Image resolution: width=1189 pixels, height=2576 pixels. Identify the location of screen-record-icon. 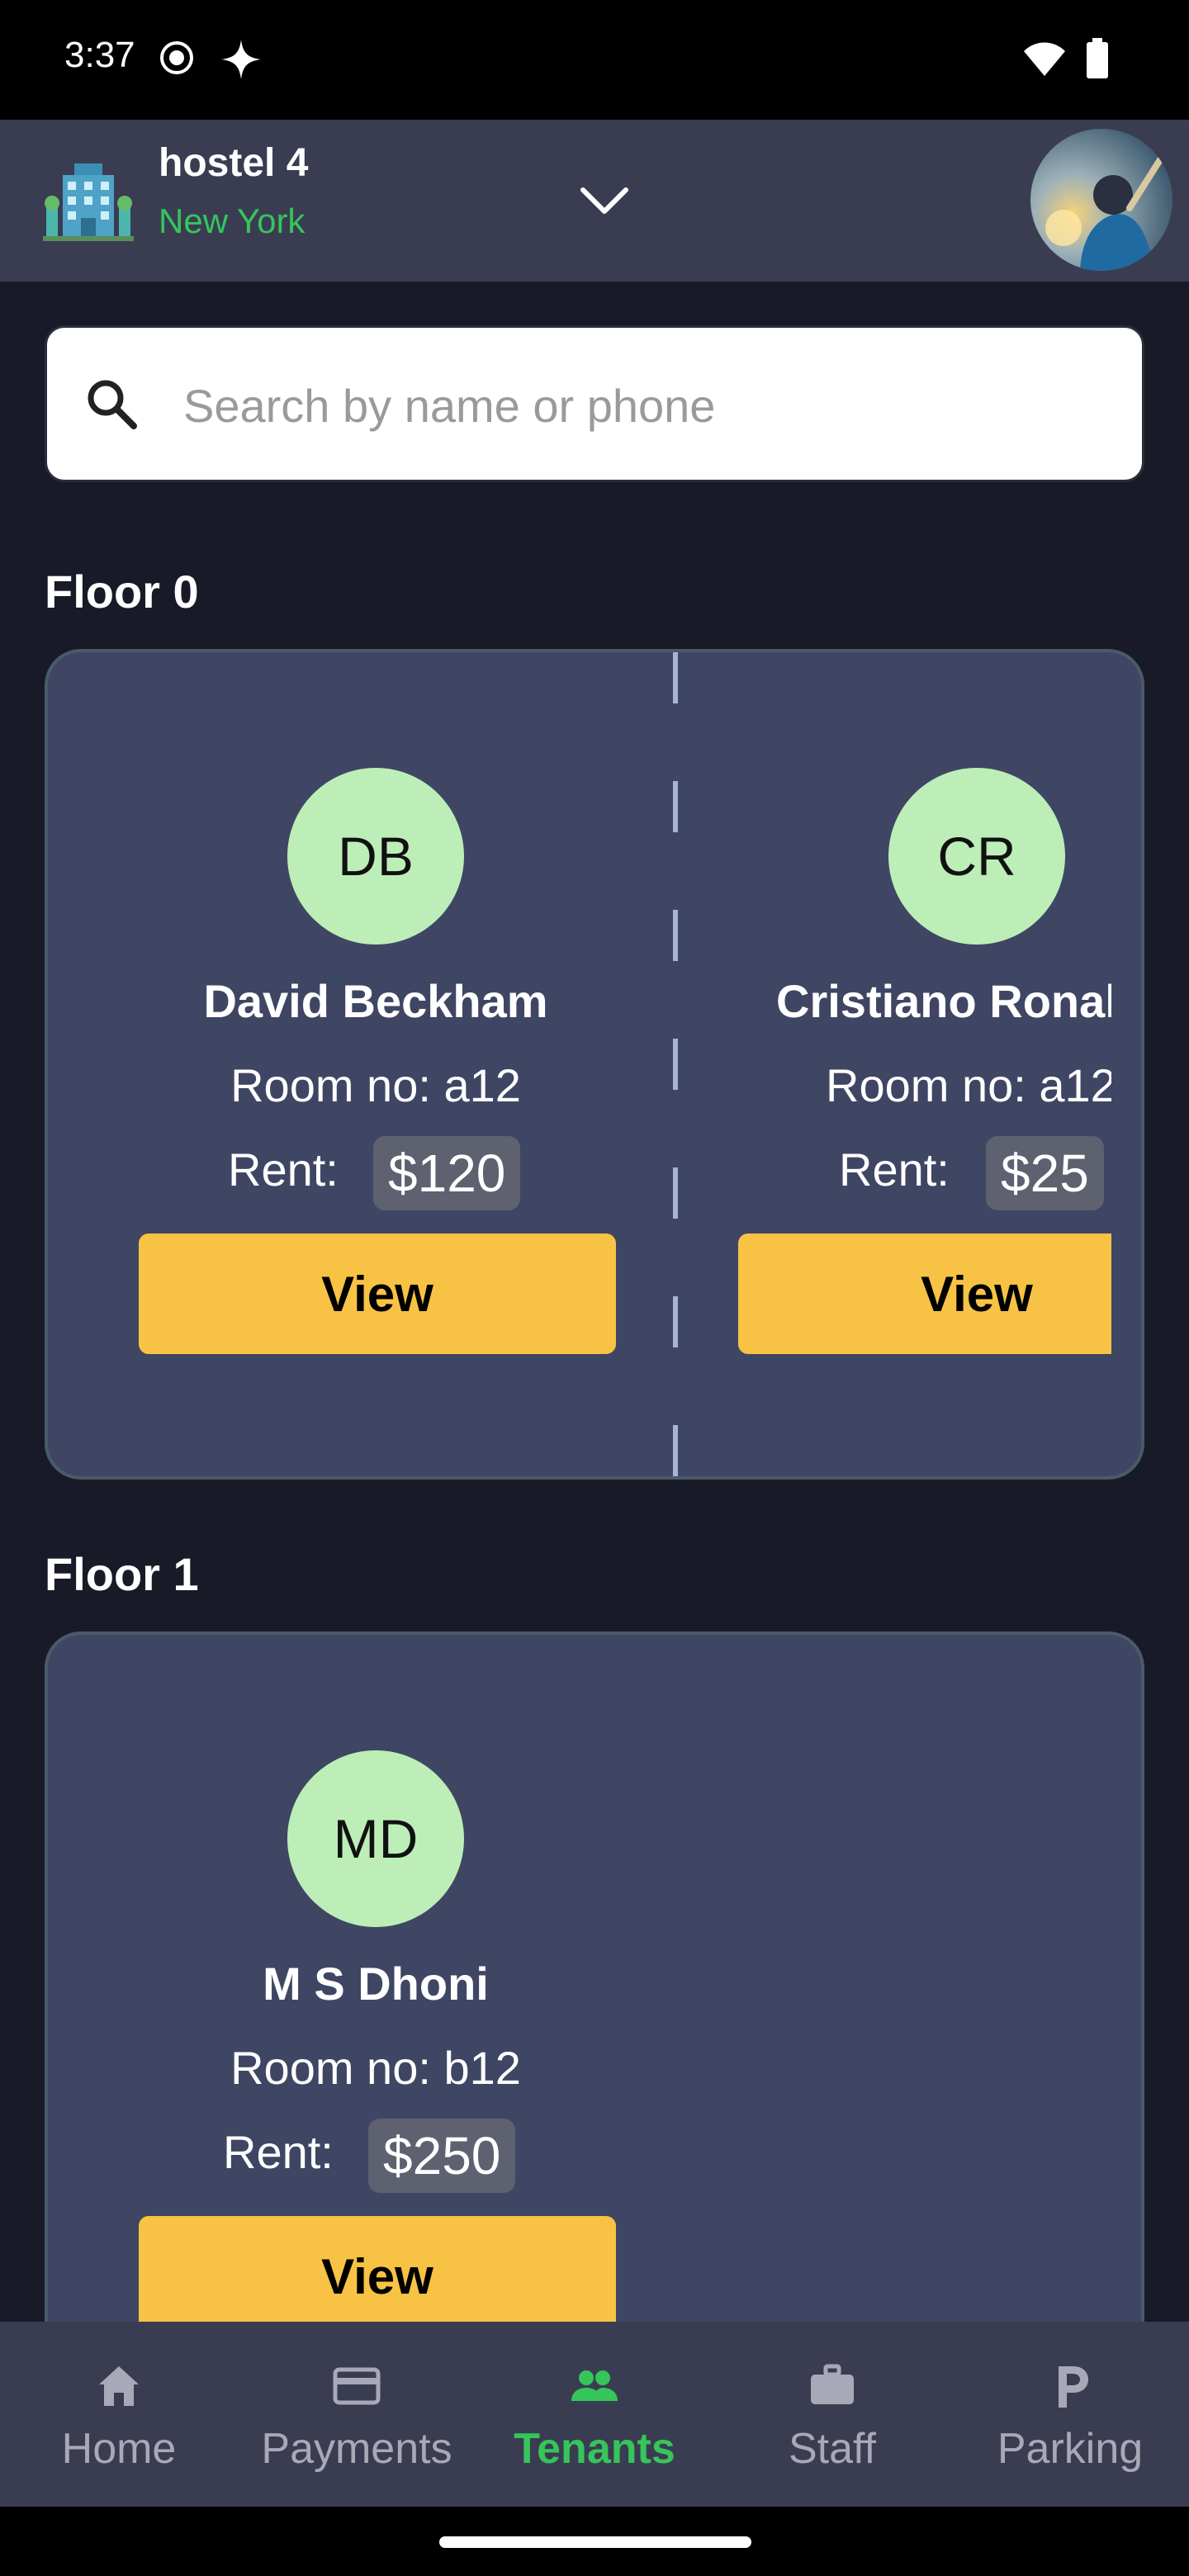
(176, 57).